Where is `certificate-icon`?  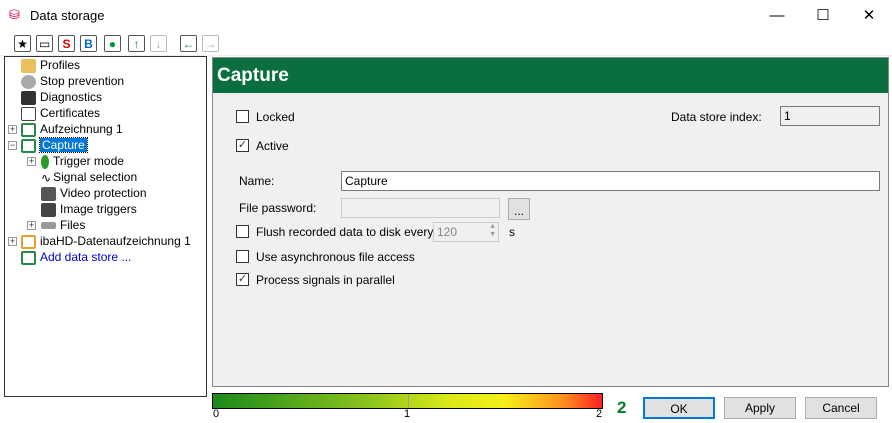 certificate-icon is located at coordinates (28, 113).